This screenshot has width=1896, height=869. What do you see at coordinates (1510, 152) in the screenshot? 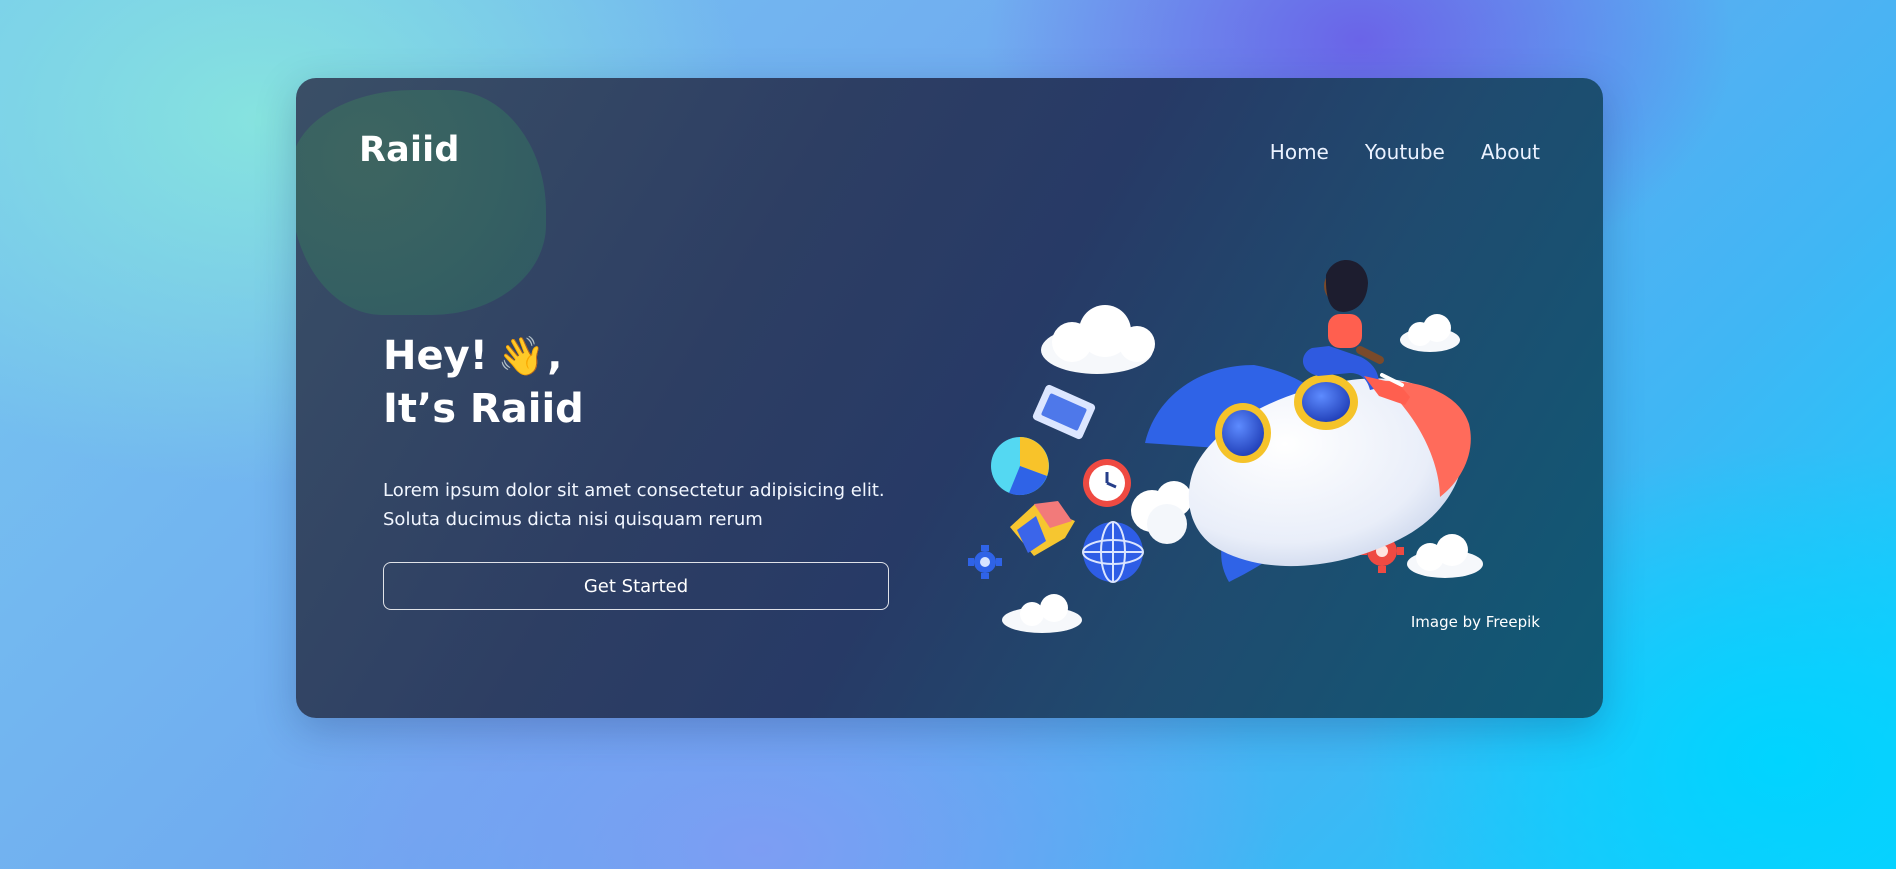
I see `nav-about-link: About` at bounding box center [1510, 152].